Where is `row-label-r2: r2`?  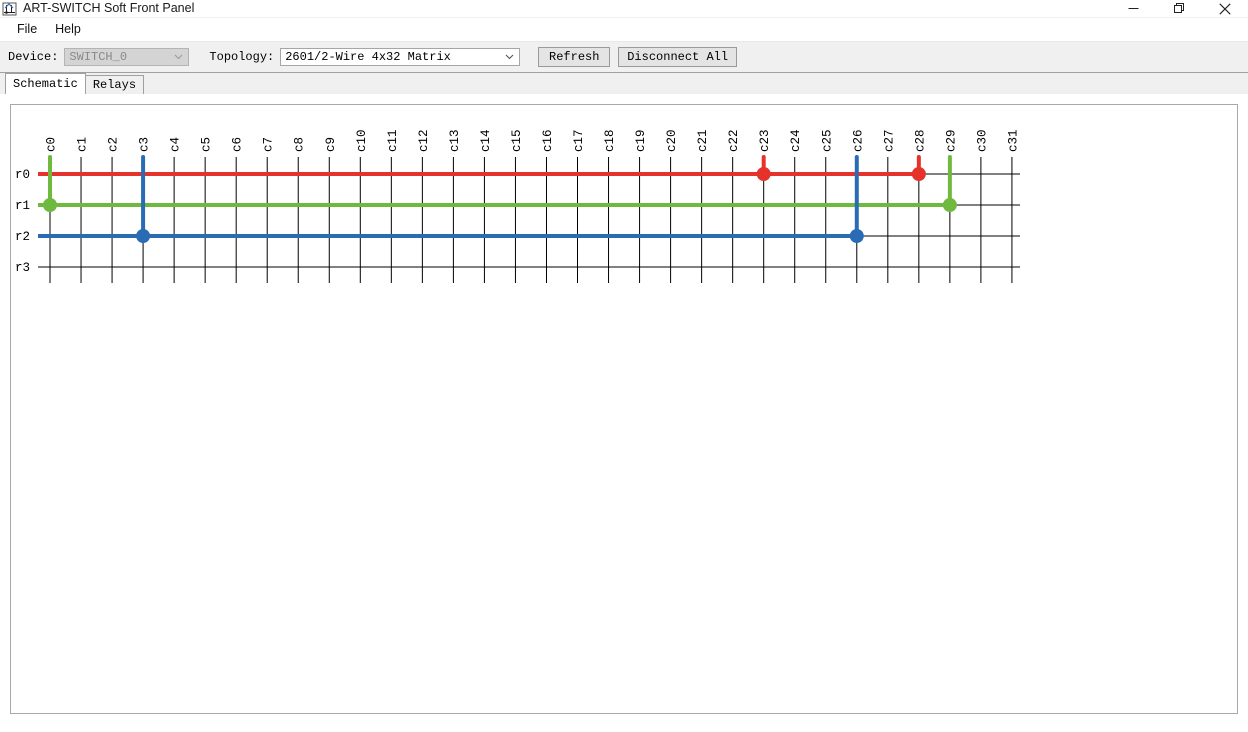 row-label-r2: r2 is located at coordinates (22, 237).